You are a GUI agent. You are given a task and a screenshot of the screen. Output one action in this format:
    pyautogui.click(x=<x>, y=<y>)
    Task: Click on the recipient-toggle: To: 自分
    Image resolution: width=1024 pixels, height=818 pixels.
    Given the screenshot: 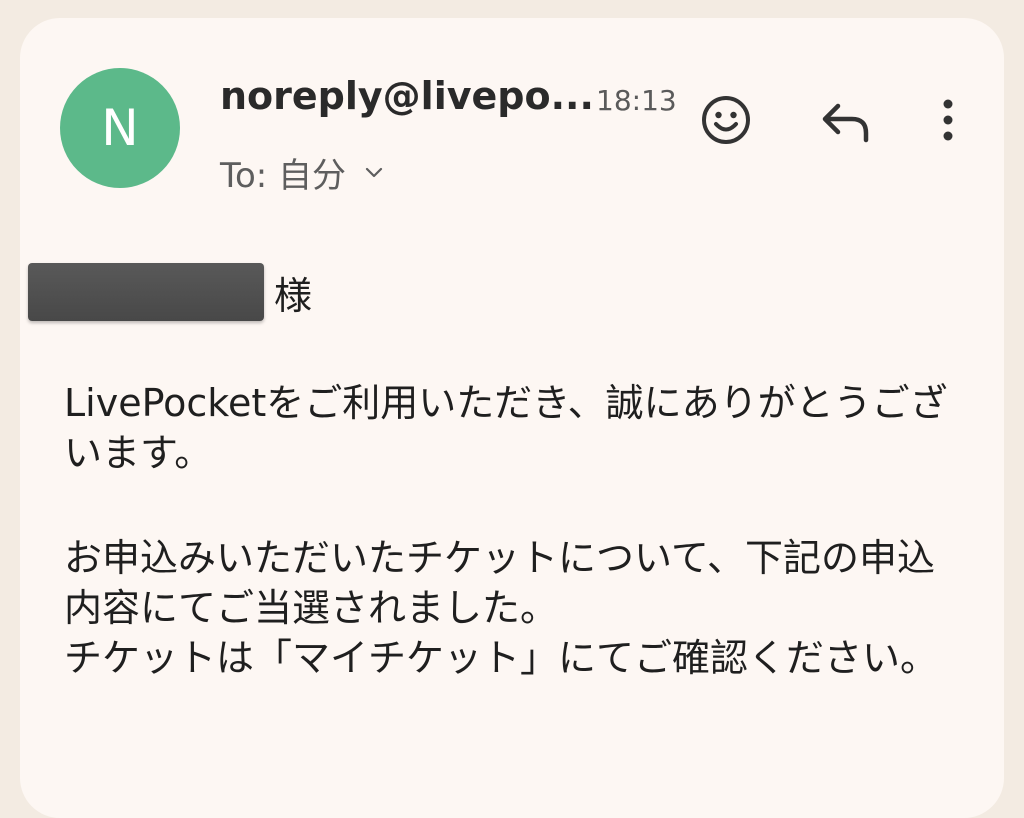 What is the action you would take?
    pyautogui.click(x=302, y=172)
    